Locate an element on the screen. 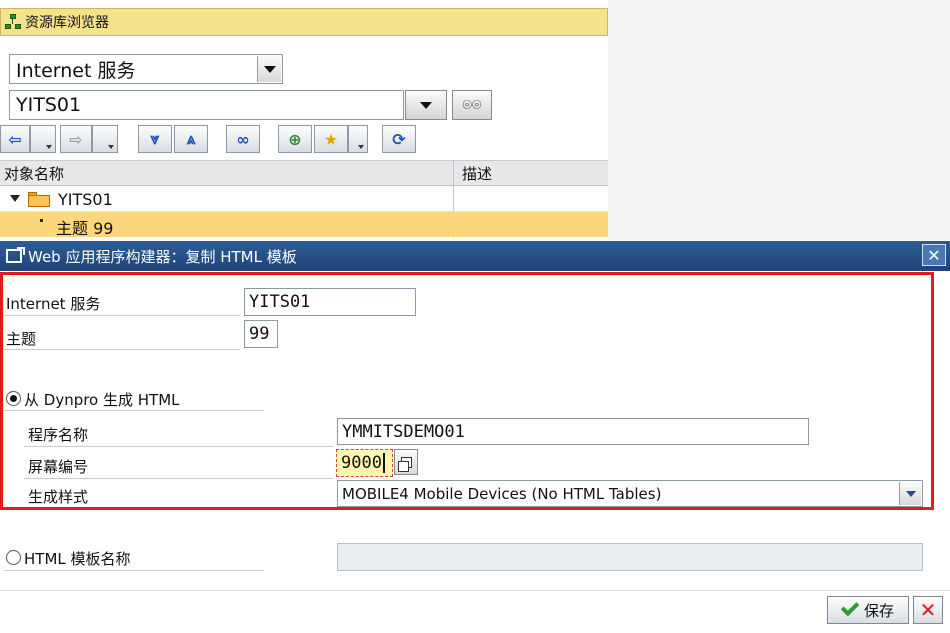  forward-menu-button is located at coordinates (105, 139).